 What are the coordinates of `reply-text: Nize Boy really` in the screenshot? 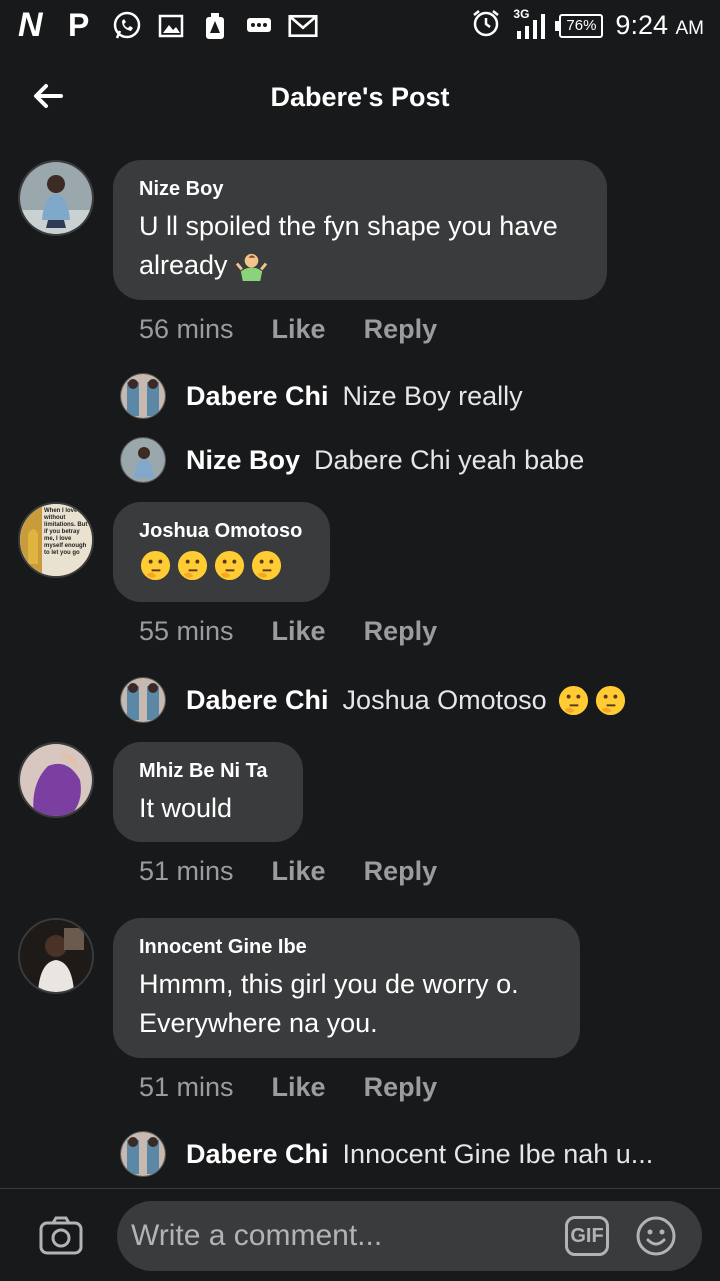 It's located at (432, 395).